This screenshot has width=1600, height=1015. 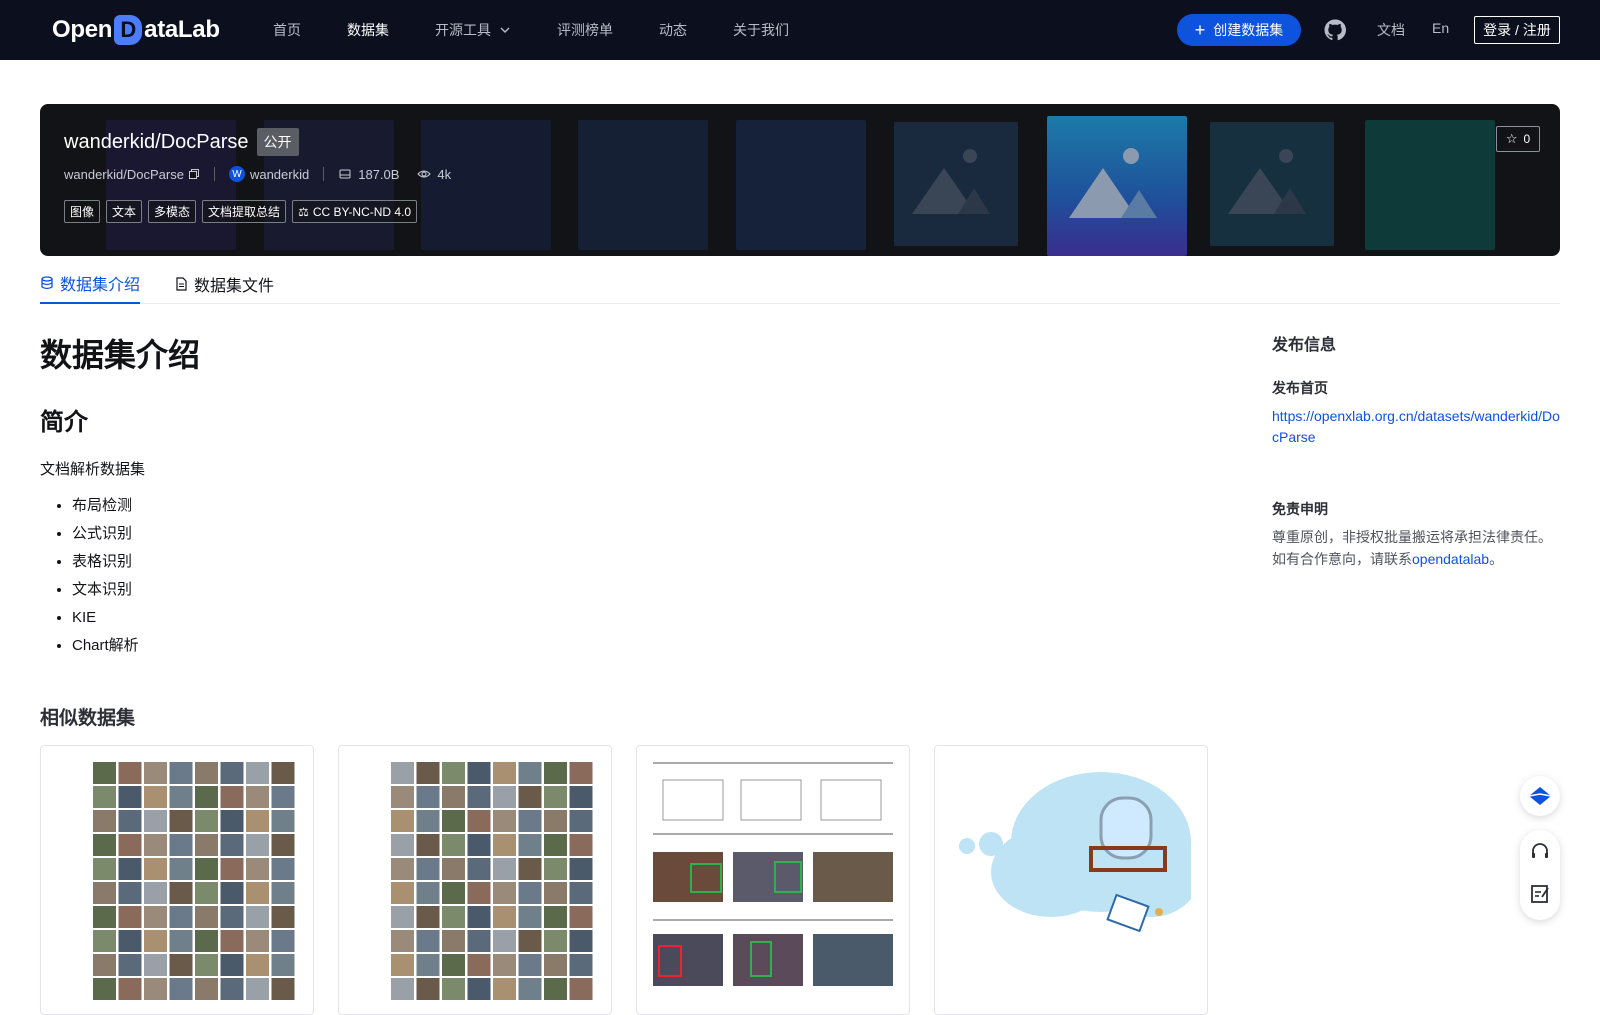 What do you see at coordinates (585, 30) in the screenshot?
I see `nav-link-leaderboard: 评测榜单` at bounding box center [585, 30].